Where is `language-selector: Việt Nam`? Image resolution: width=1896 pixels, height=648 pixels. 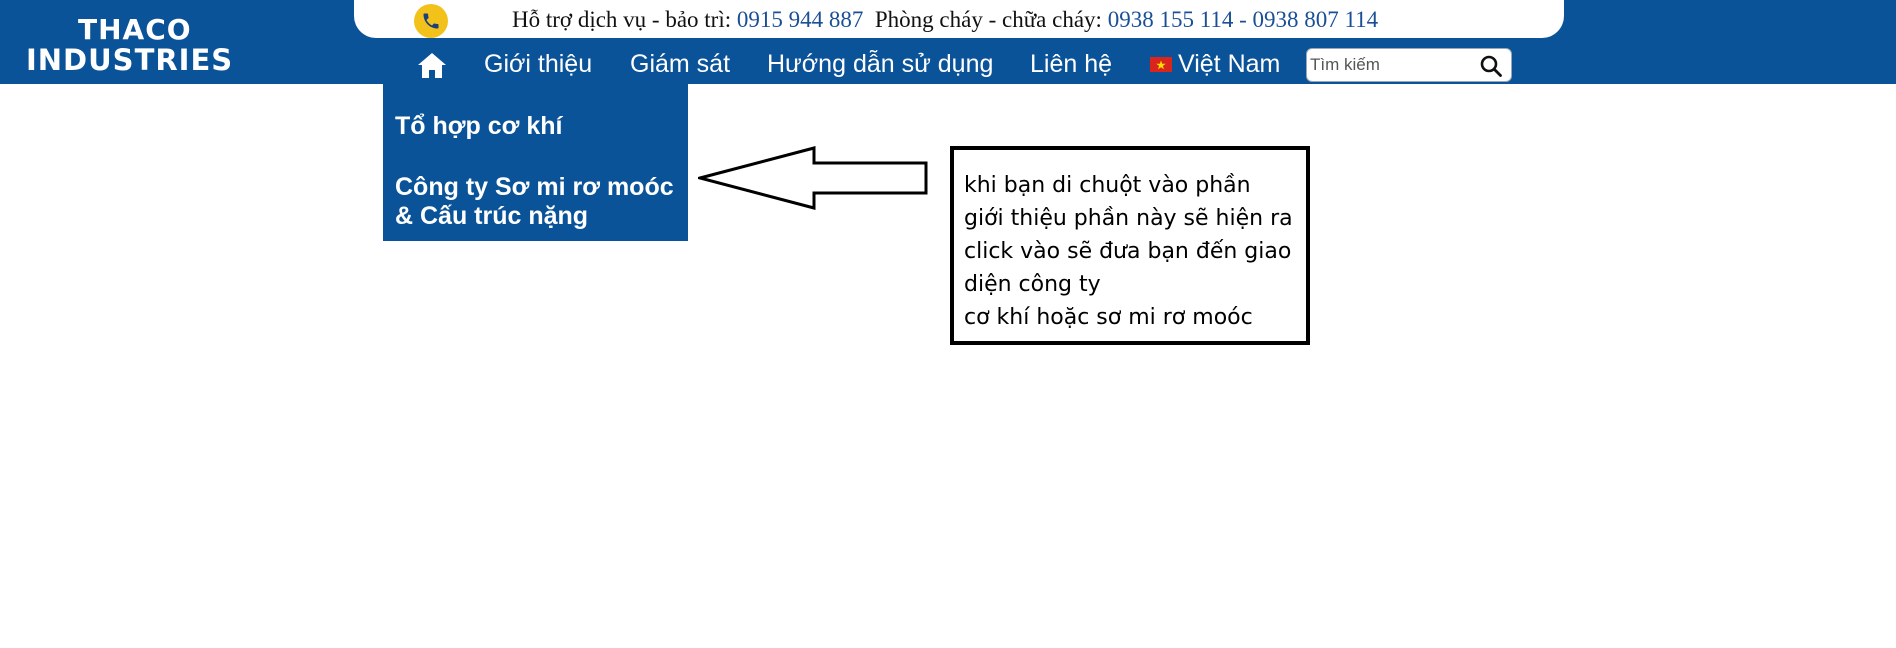 language-selector: Việt Nam is located at coordinates (1229, 64).